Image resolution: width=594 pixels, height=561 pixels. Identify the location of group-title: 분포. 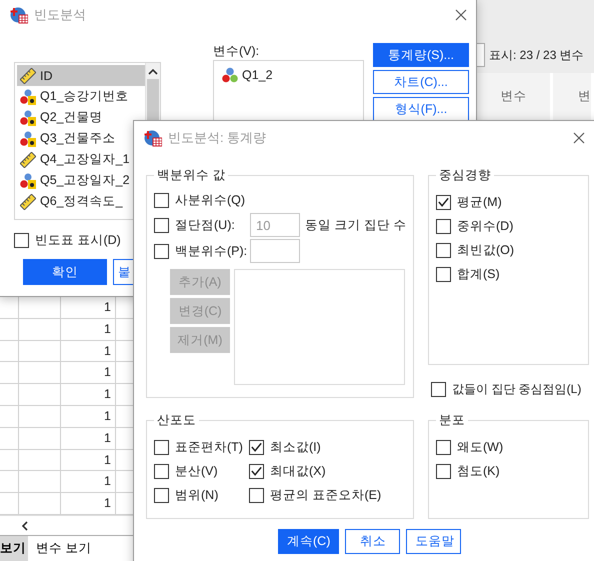
(452, 420).